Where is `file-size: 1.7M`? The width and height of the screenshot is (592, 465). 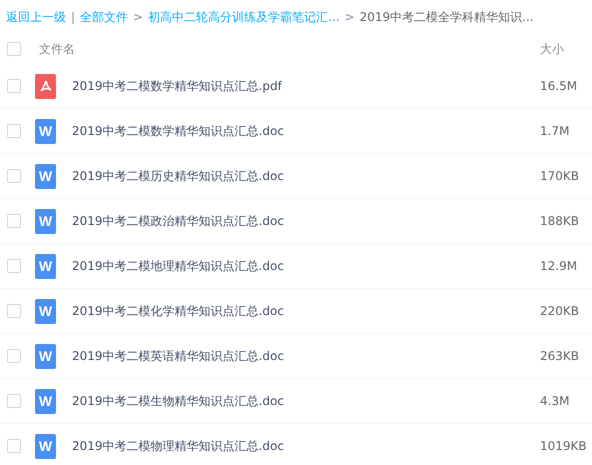
file-size: 1.7M is located at coordinates (555, 131).